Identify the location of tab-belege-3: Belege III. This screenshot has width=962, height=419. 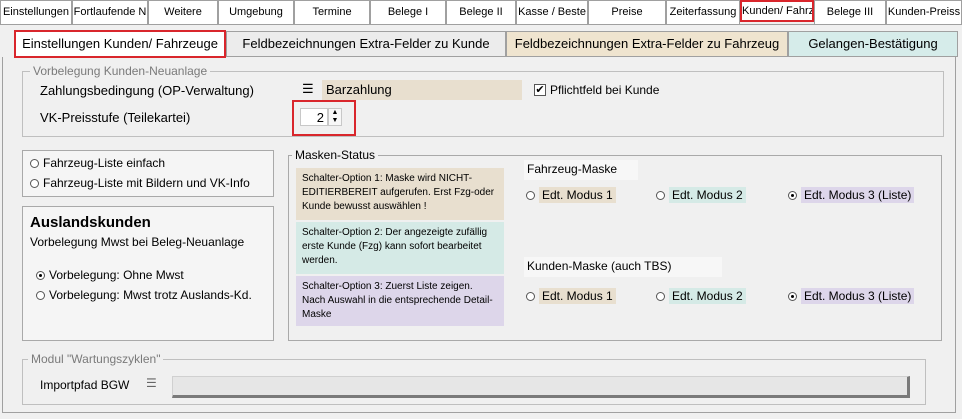
(850, 12).